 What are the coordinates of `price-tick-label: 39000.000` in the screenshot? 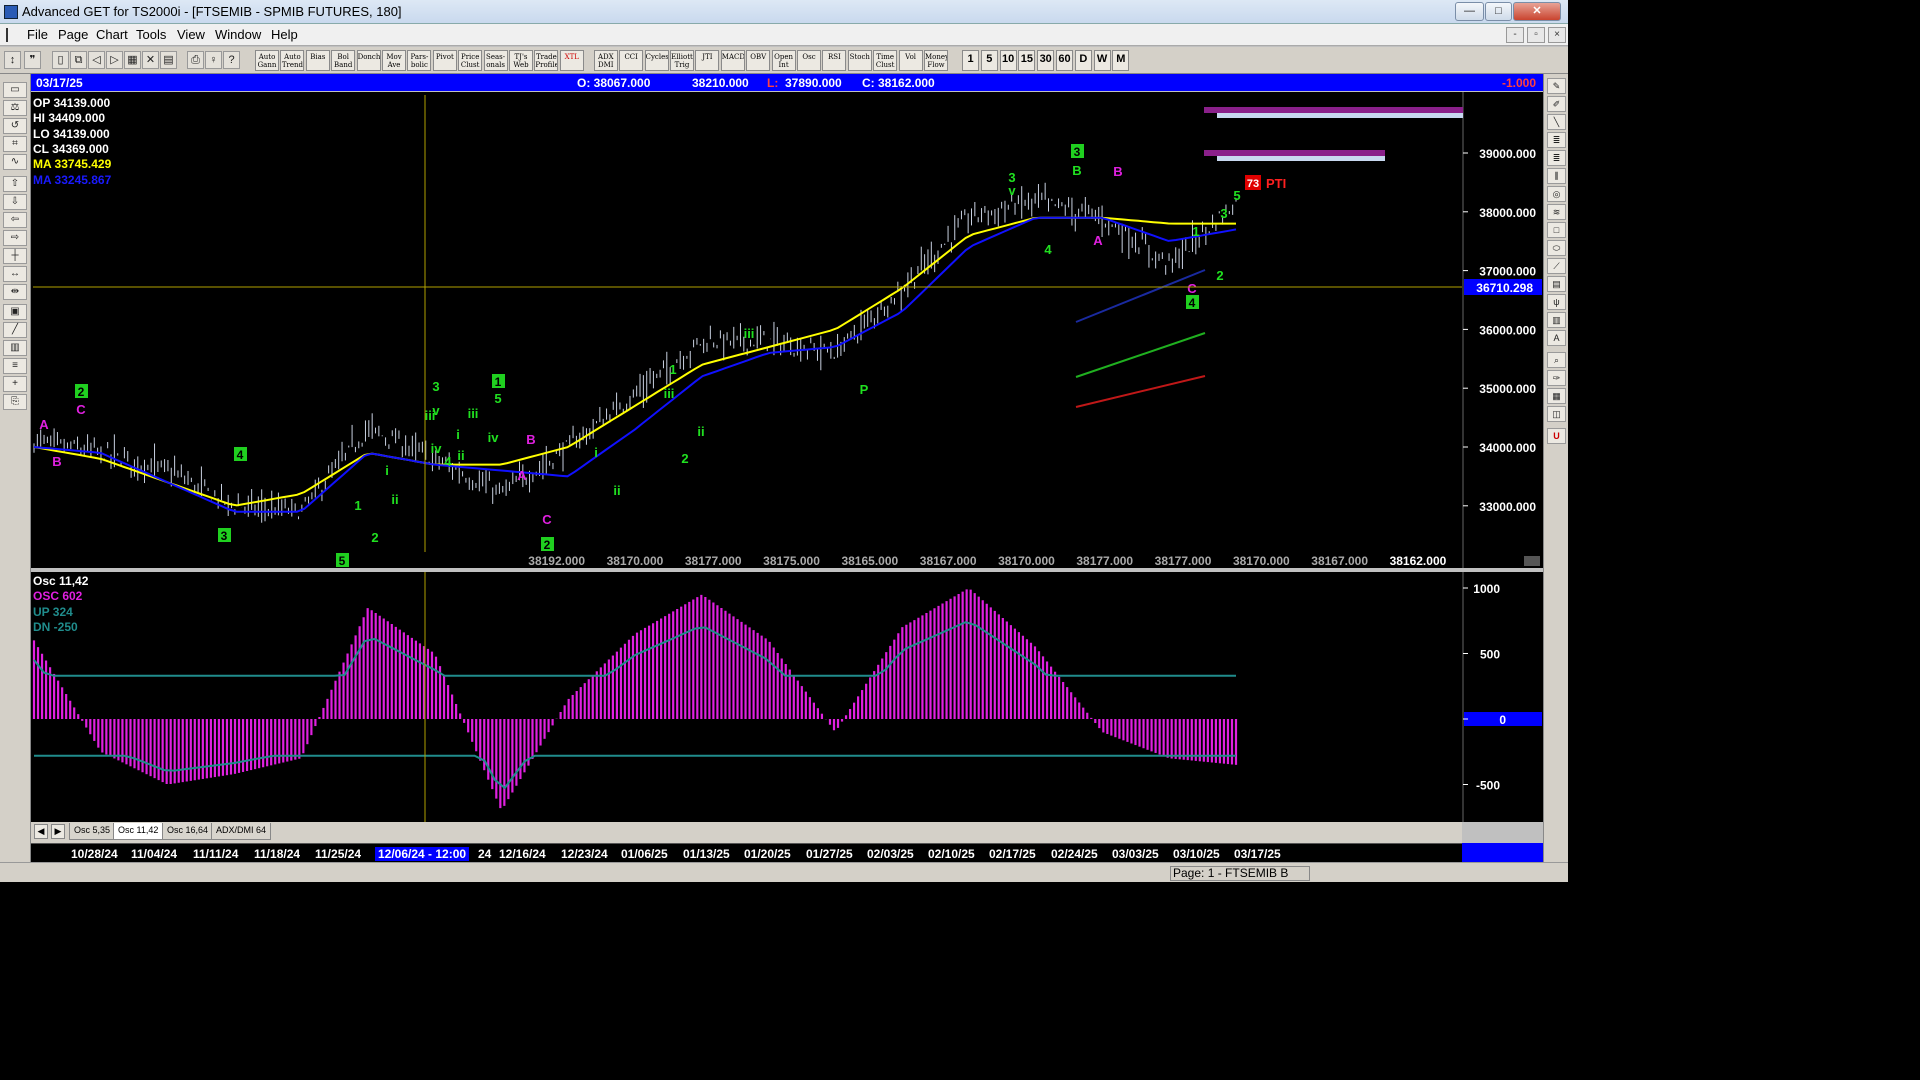 It's located at (1507, 154).